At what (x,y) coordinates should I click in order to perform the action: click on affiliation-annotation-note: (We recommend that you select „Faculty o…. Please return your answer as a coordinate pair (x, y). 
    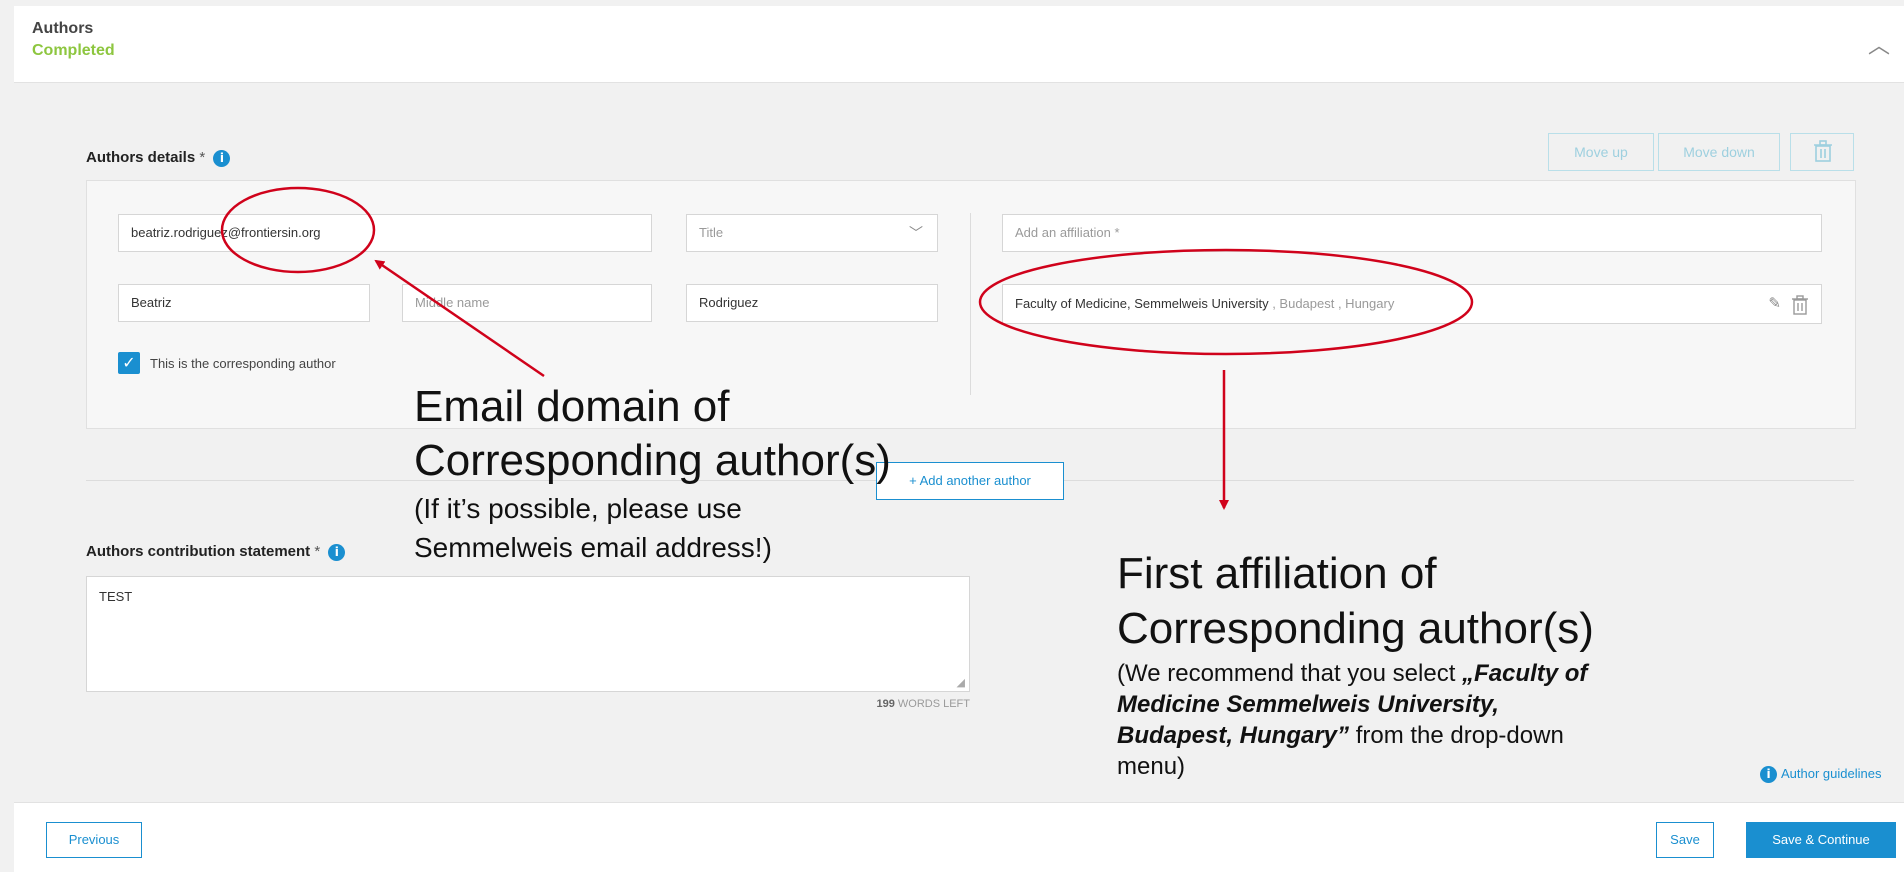
    Looking at the image, I should click on (1352, 673).